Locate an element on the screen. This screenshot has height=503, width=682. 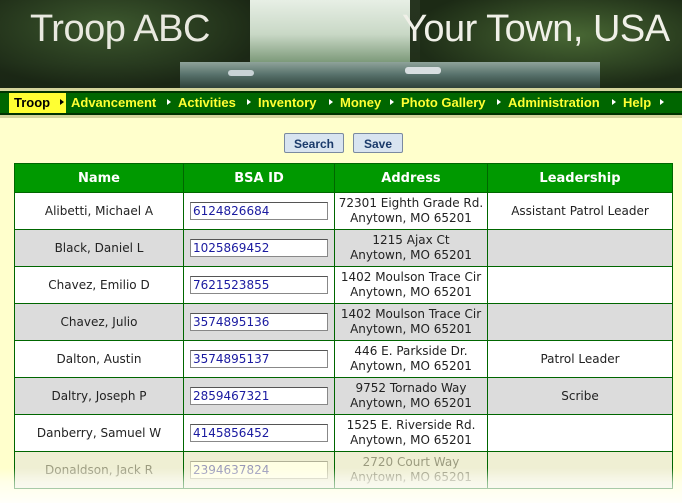
scout-name: Chavez, Julio is located at coordinates (99, 322).